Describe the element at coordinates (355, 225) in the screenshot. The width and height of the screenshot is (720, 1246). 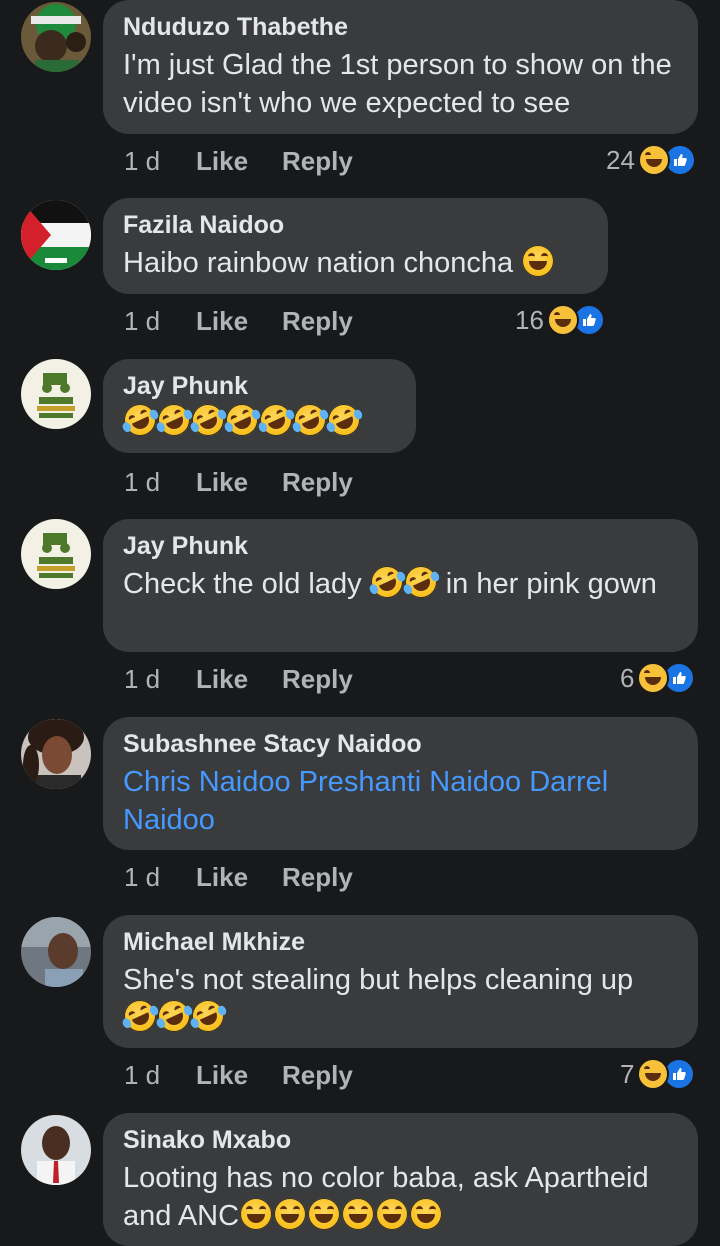
I see `comment-author: Fazila Naidoo` at that location.